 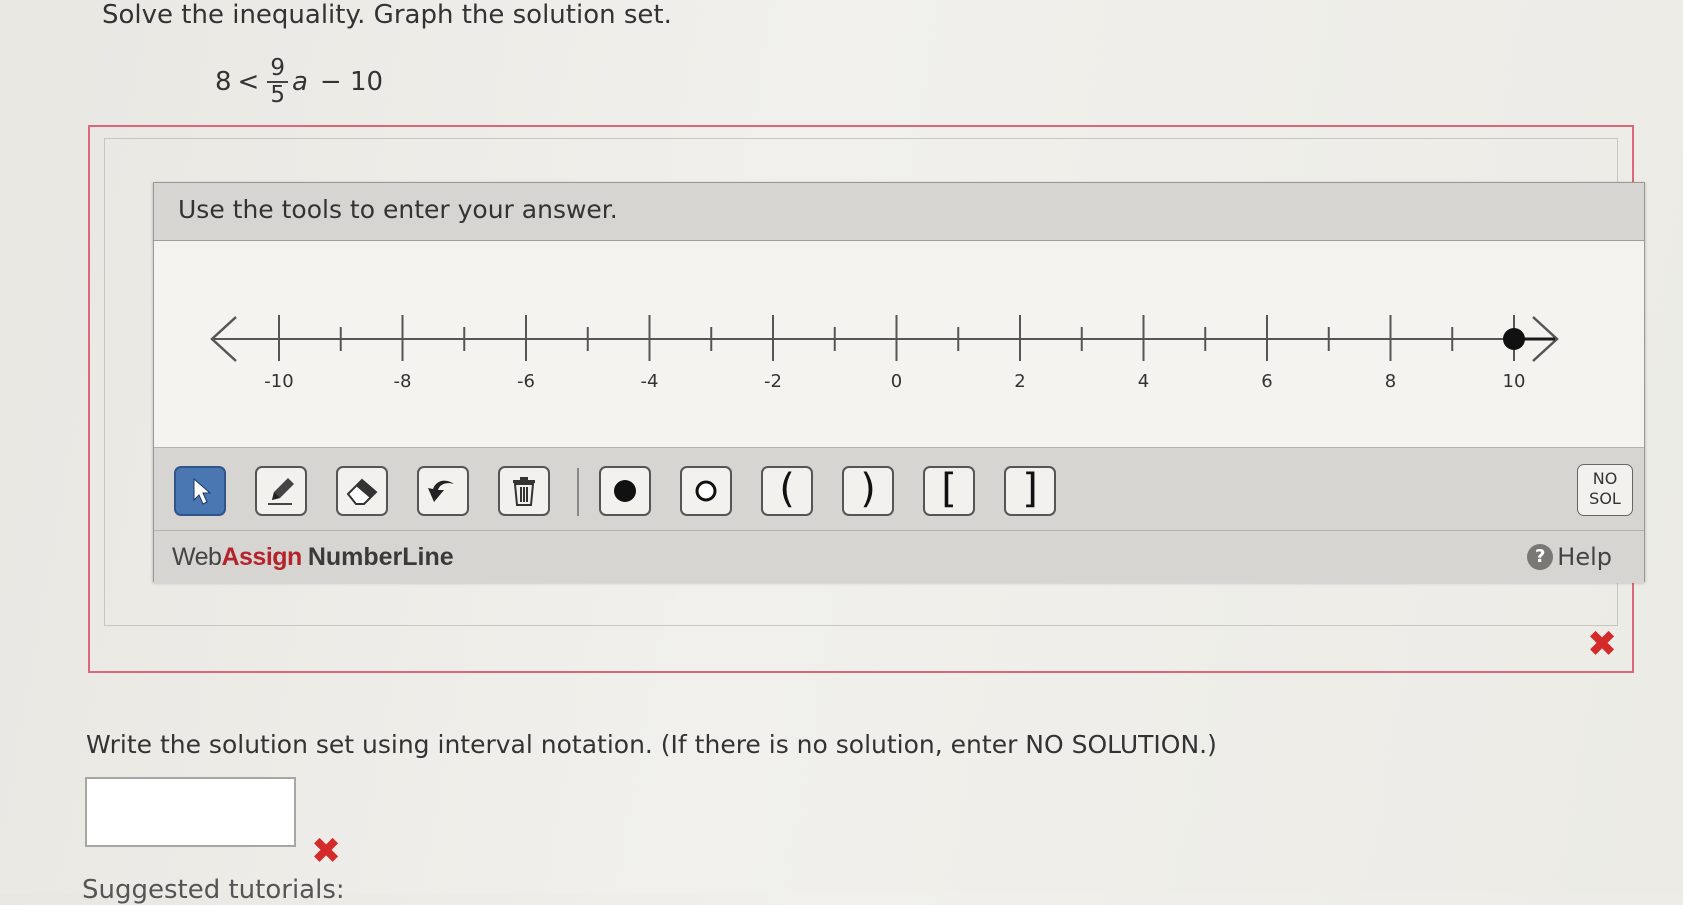 What do you see at coordinates (899, 557) in the screenshot?
I see `widget-footer: WebAssign NumberLine ? Help` at bounding box center [899, 557].